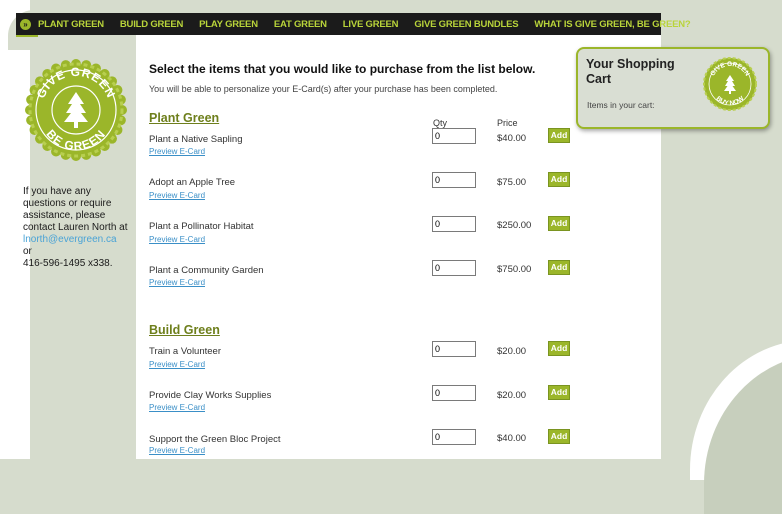 This screenshot has height=514, width=782. I want to click on contact-or: or, so click(27, 251).